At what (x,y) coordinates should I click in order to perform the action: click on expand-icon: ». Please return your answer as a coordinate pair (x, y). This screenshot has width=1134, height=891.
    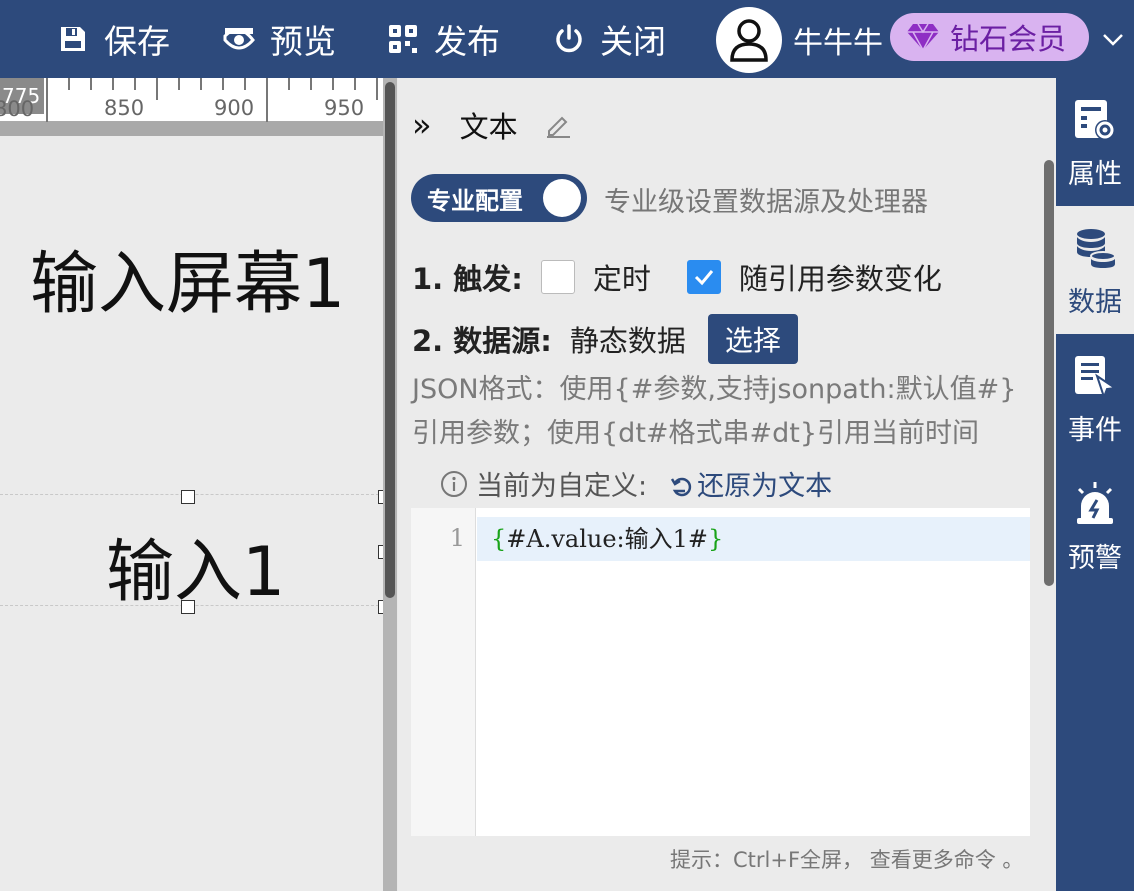
    Looking at the image, I should click on (422, 125).